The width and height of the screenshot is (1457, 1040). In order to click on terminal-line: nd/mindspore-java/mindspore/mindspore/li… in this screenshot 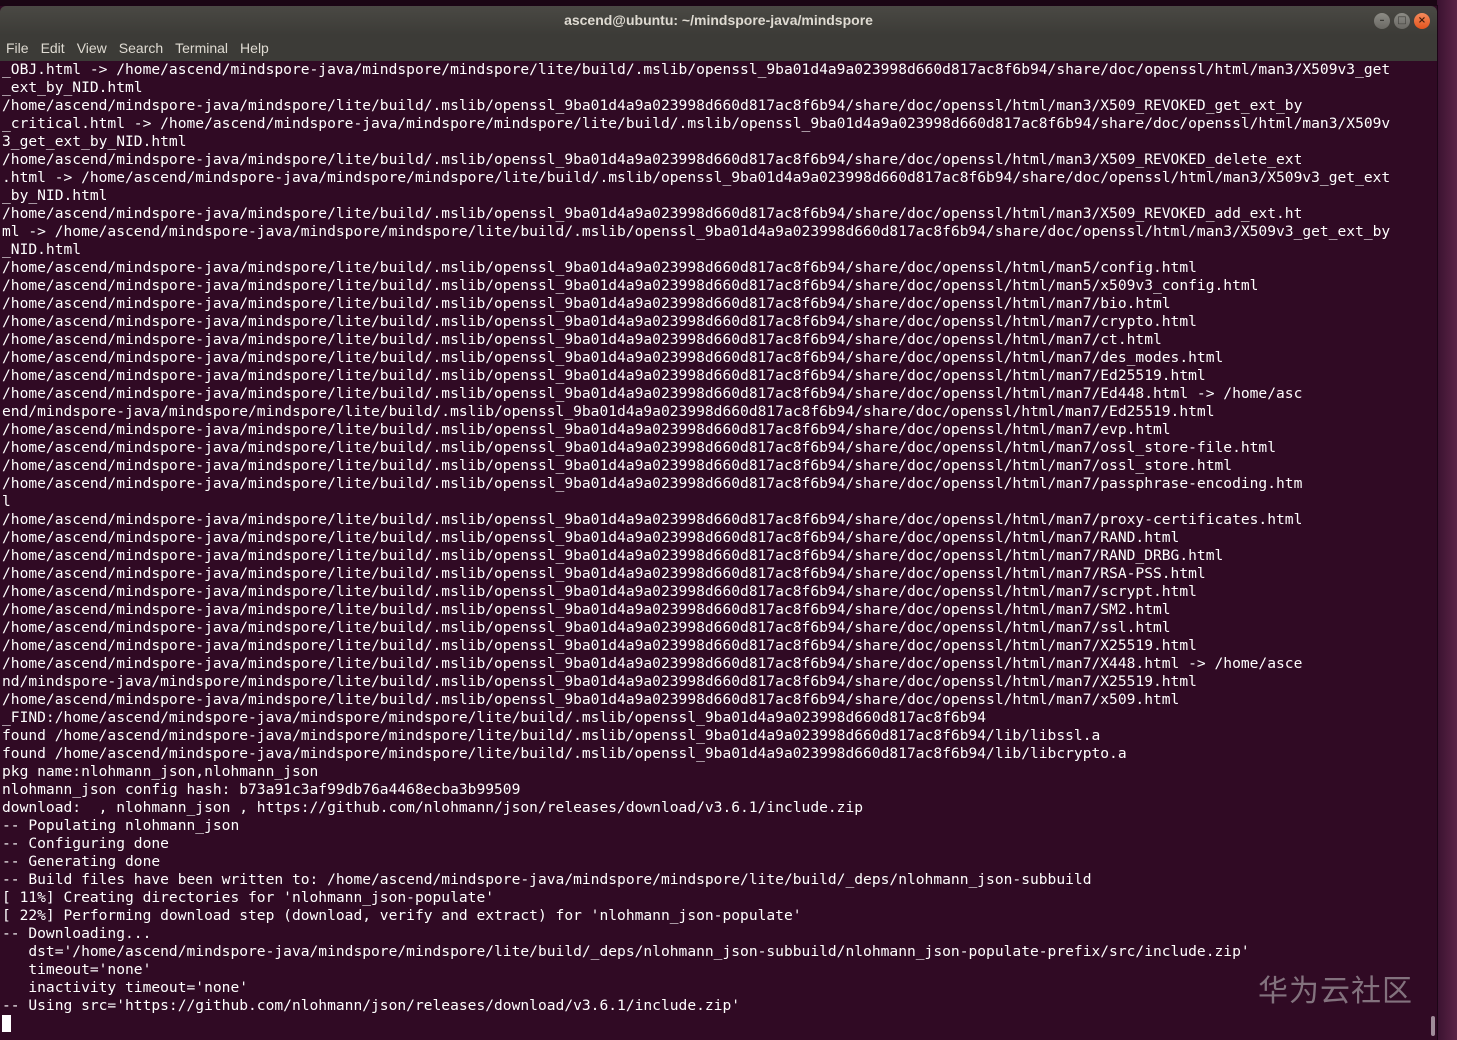, I will do `click(599, 681)`.